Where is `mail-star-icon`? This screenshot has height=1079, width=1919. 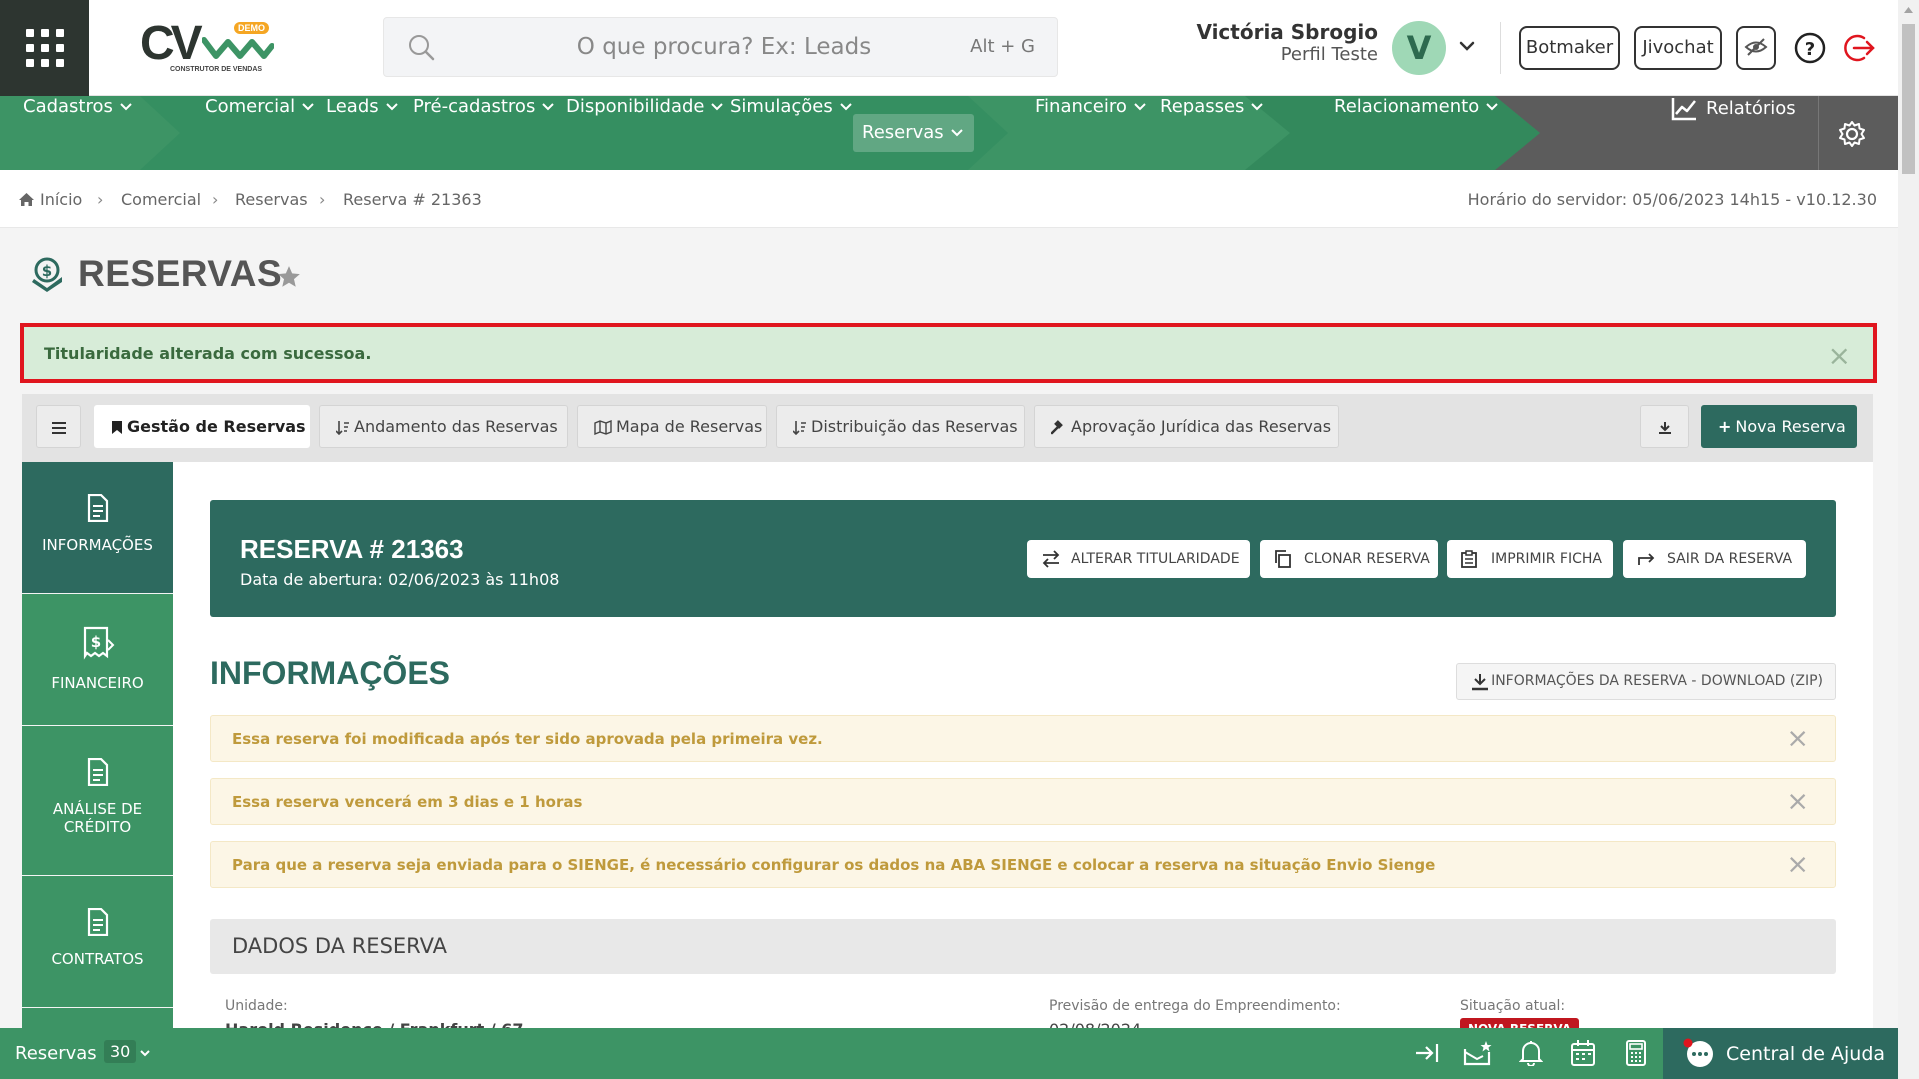
mail-star-icon is located at coordinates (1478, 1053).